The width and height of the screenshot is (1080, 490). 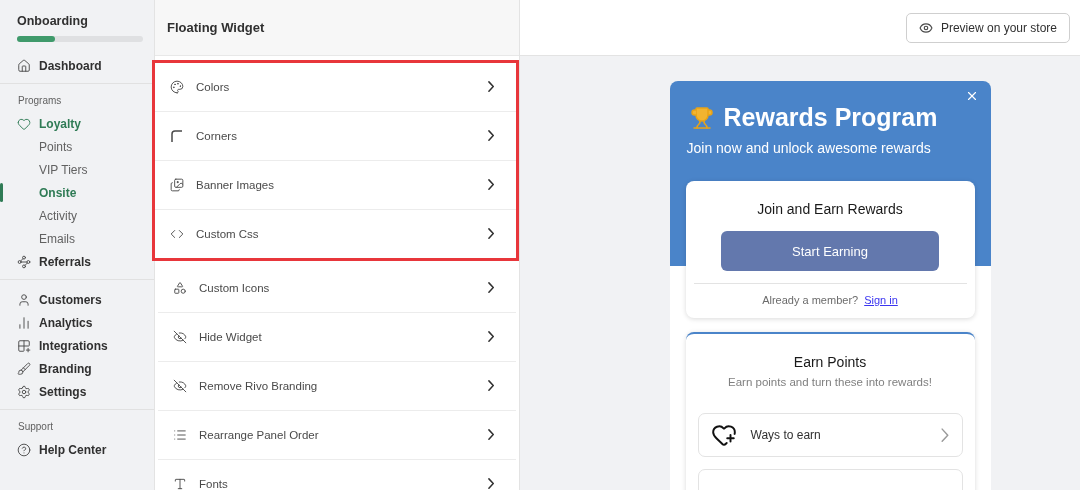 What do you see at coordinates (180, 435) in the screenshot?
I see `list-icon` at bounding box center [180, 435].